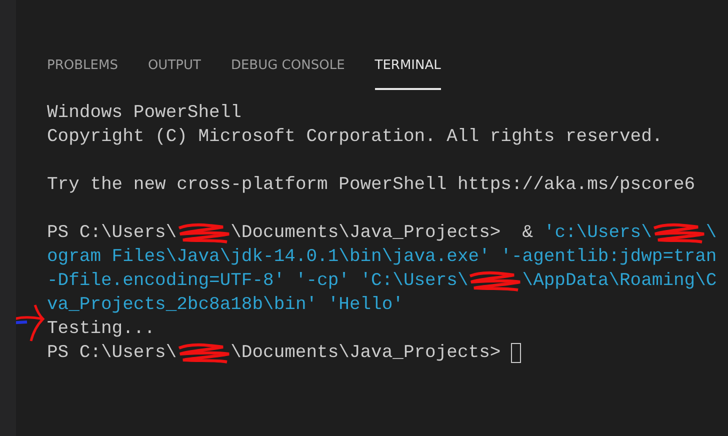 The height and width of the screenshot is (436, 728). What do you see at coordinates (225, 305) in the screenshot?
I see `terminal-text: va_Projects_2bc8a18b\bin' 'Hello'` at bounding box center [225, 305].